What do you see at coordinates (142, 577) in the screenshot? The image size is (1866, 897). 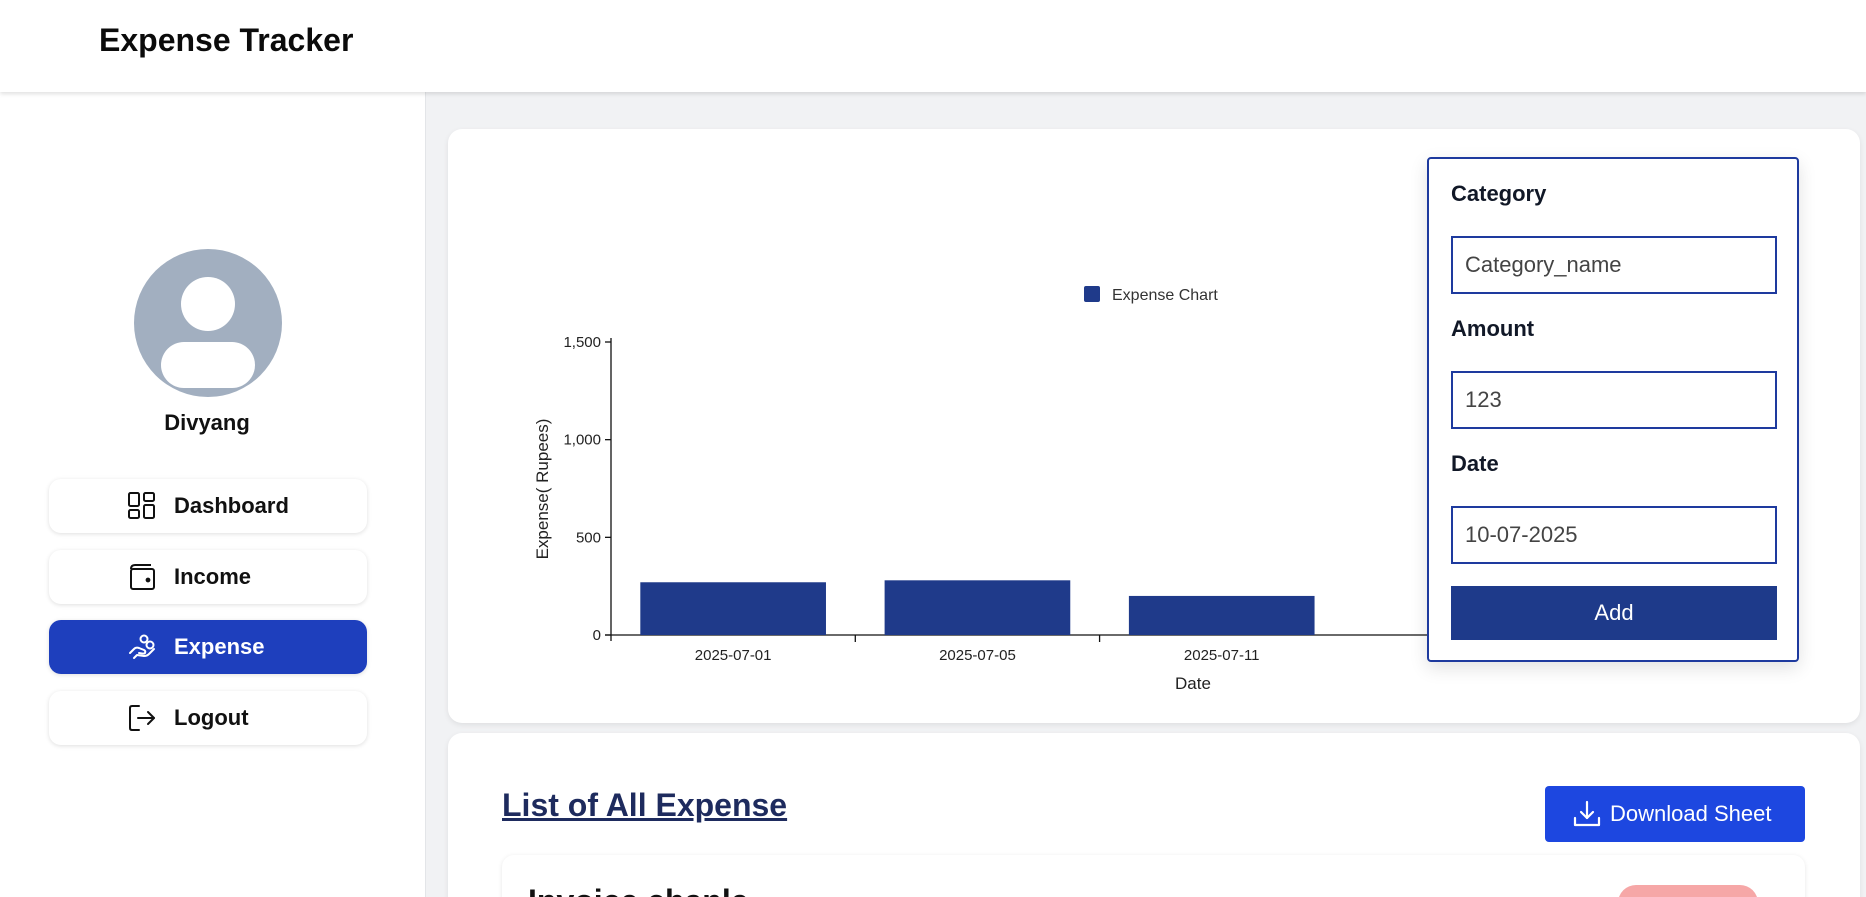 I see `wallet-icon` at bounding box center [142, 577].